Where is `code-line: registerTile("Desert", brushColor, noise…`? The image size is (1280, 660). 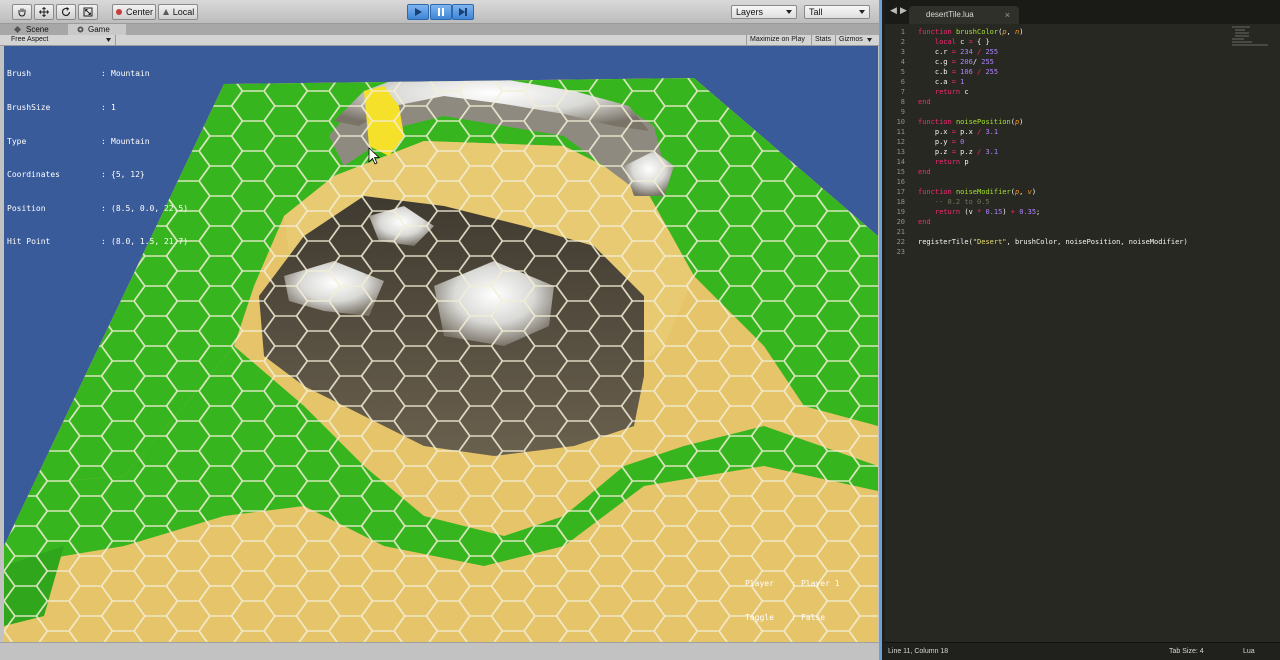
code-line: registerTile("Desert", brushColor, noise… is located at coordinates (1073, 242).